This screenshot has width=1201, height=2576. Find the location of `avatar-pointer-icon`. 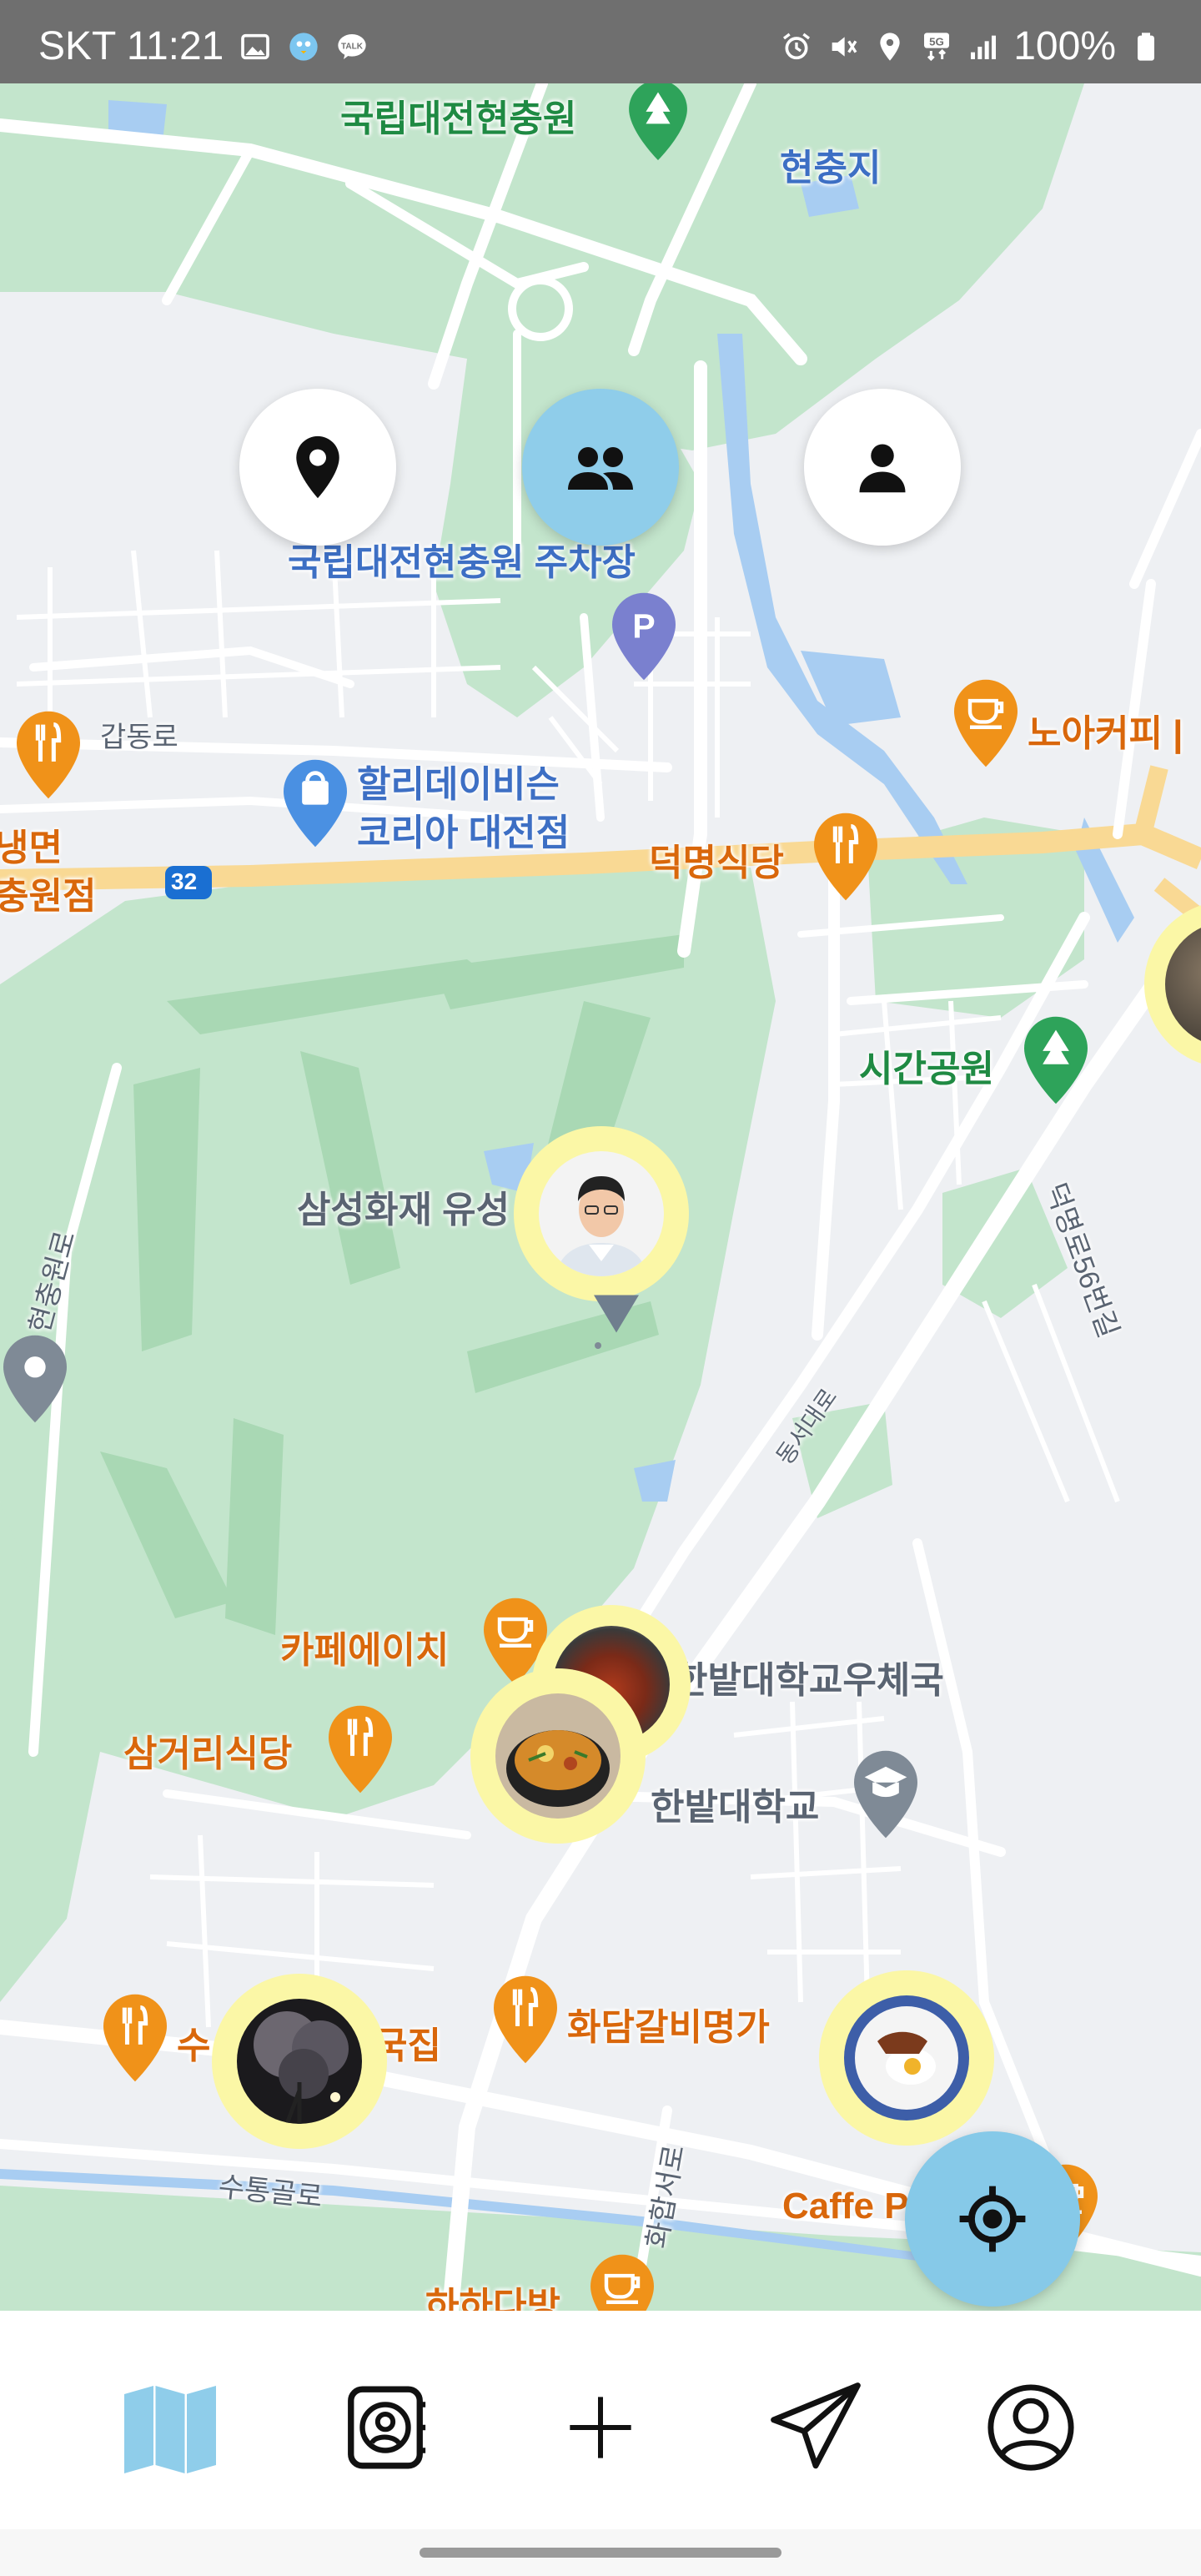

avatar-pointer-icon is located at coordinates (617, 1314).